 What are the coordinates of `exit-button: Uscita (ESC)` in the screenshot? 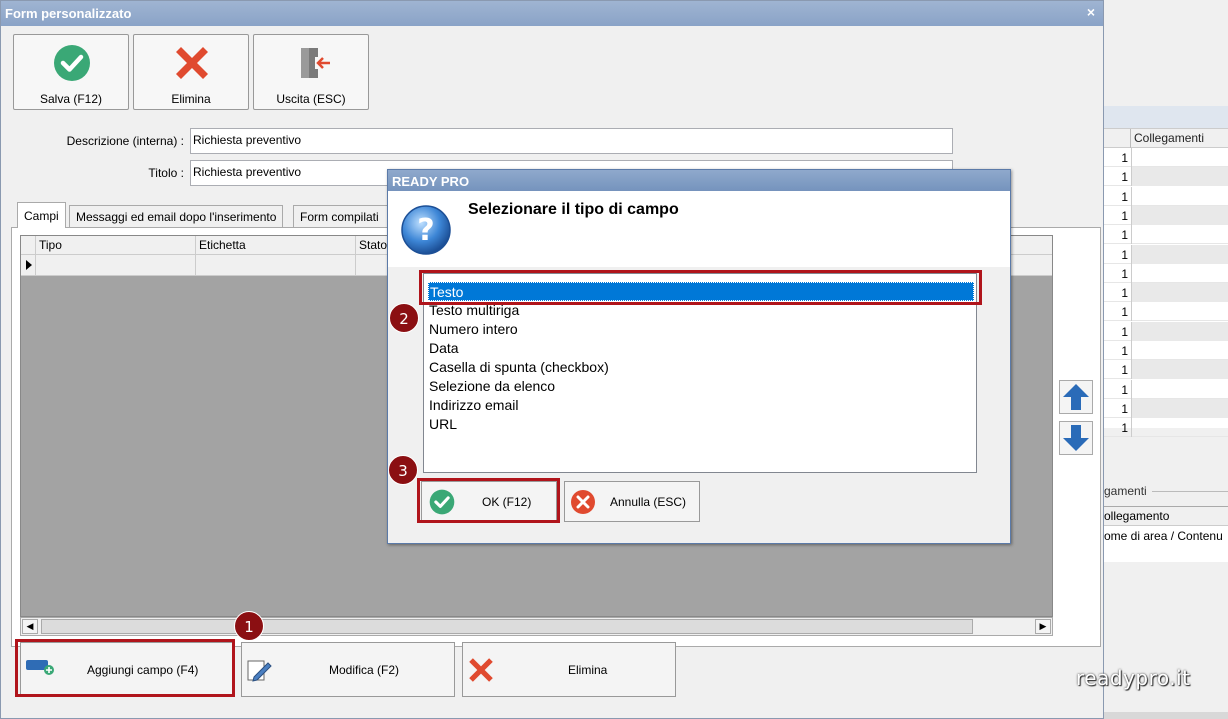 It's located at (311, 72).